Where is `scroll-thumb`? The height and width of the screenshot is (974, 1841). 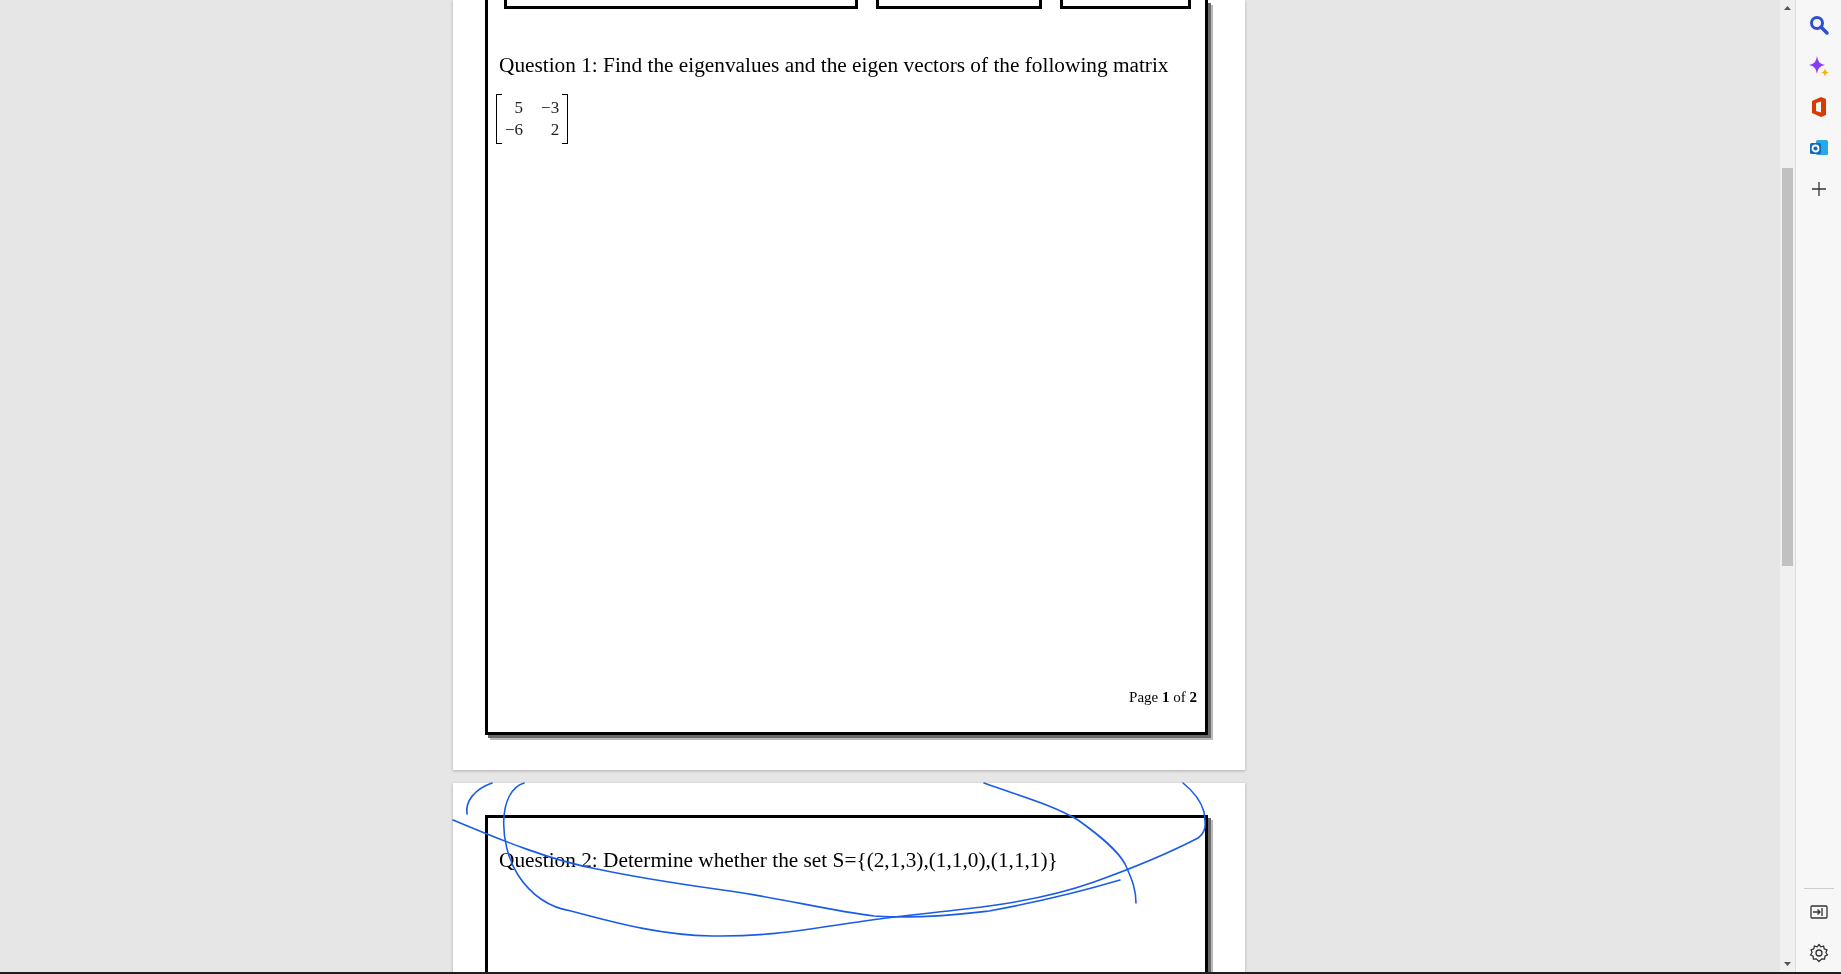 scroll-thumb is located at coordinates (1787, 367).